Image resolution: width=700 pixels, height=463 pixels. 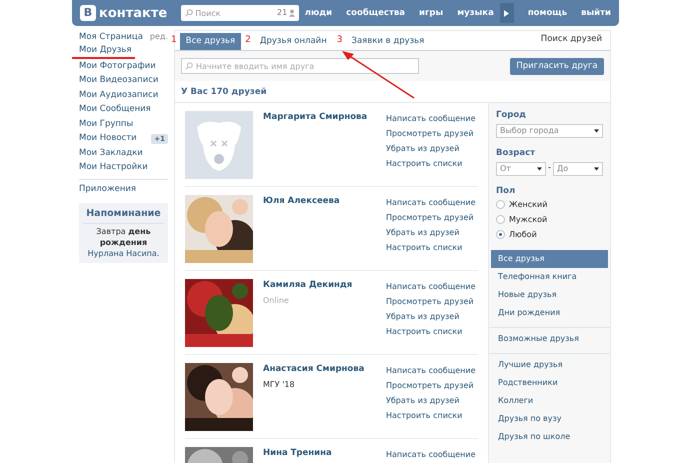 I want to click on friend-list-item: Друзья по вузу, so click(x=549, y=419).